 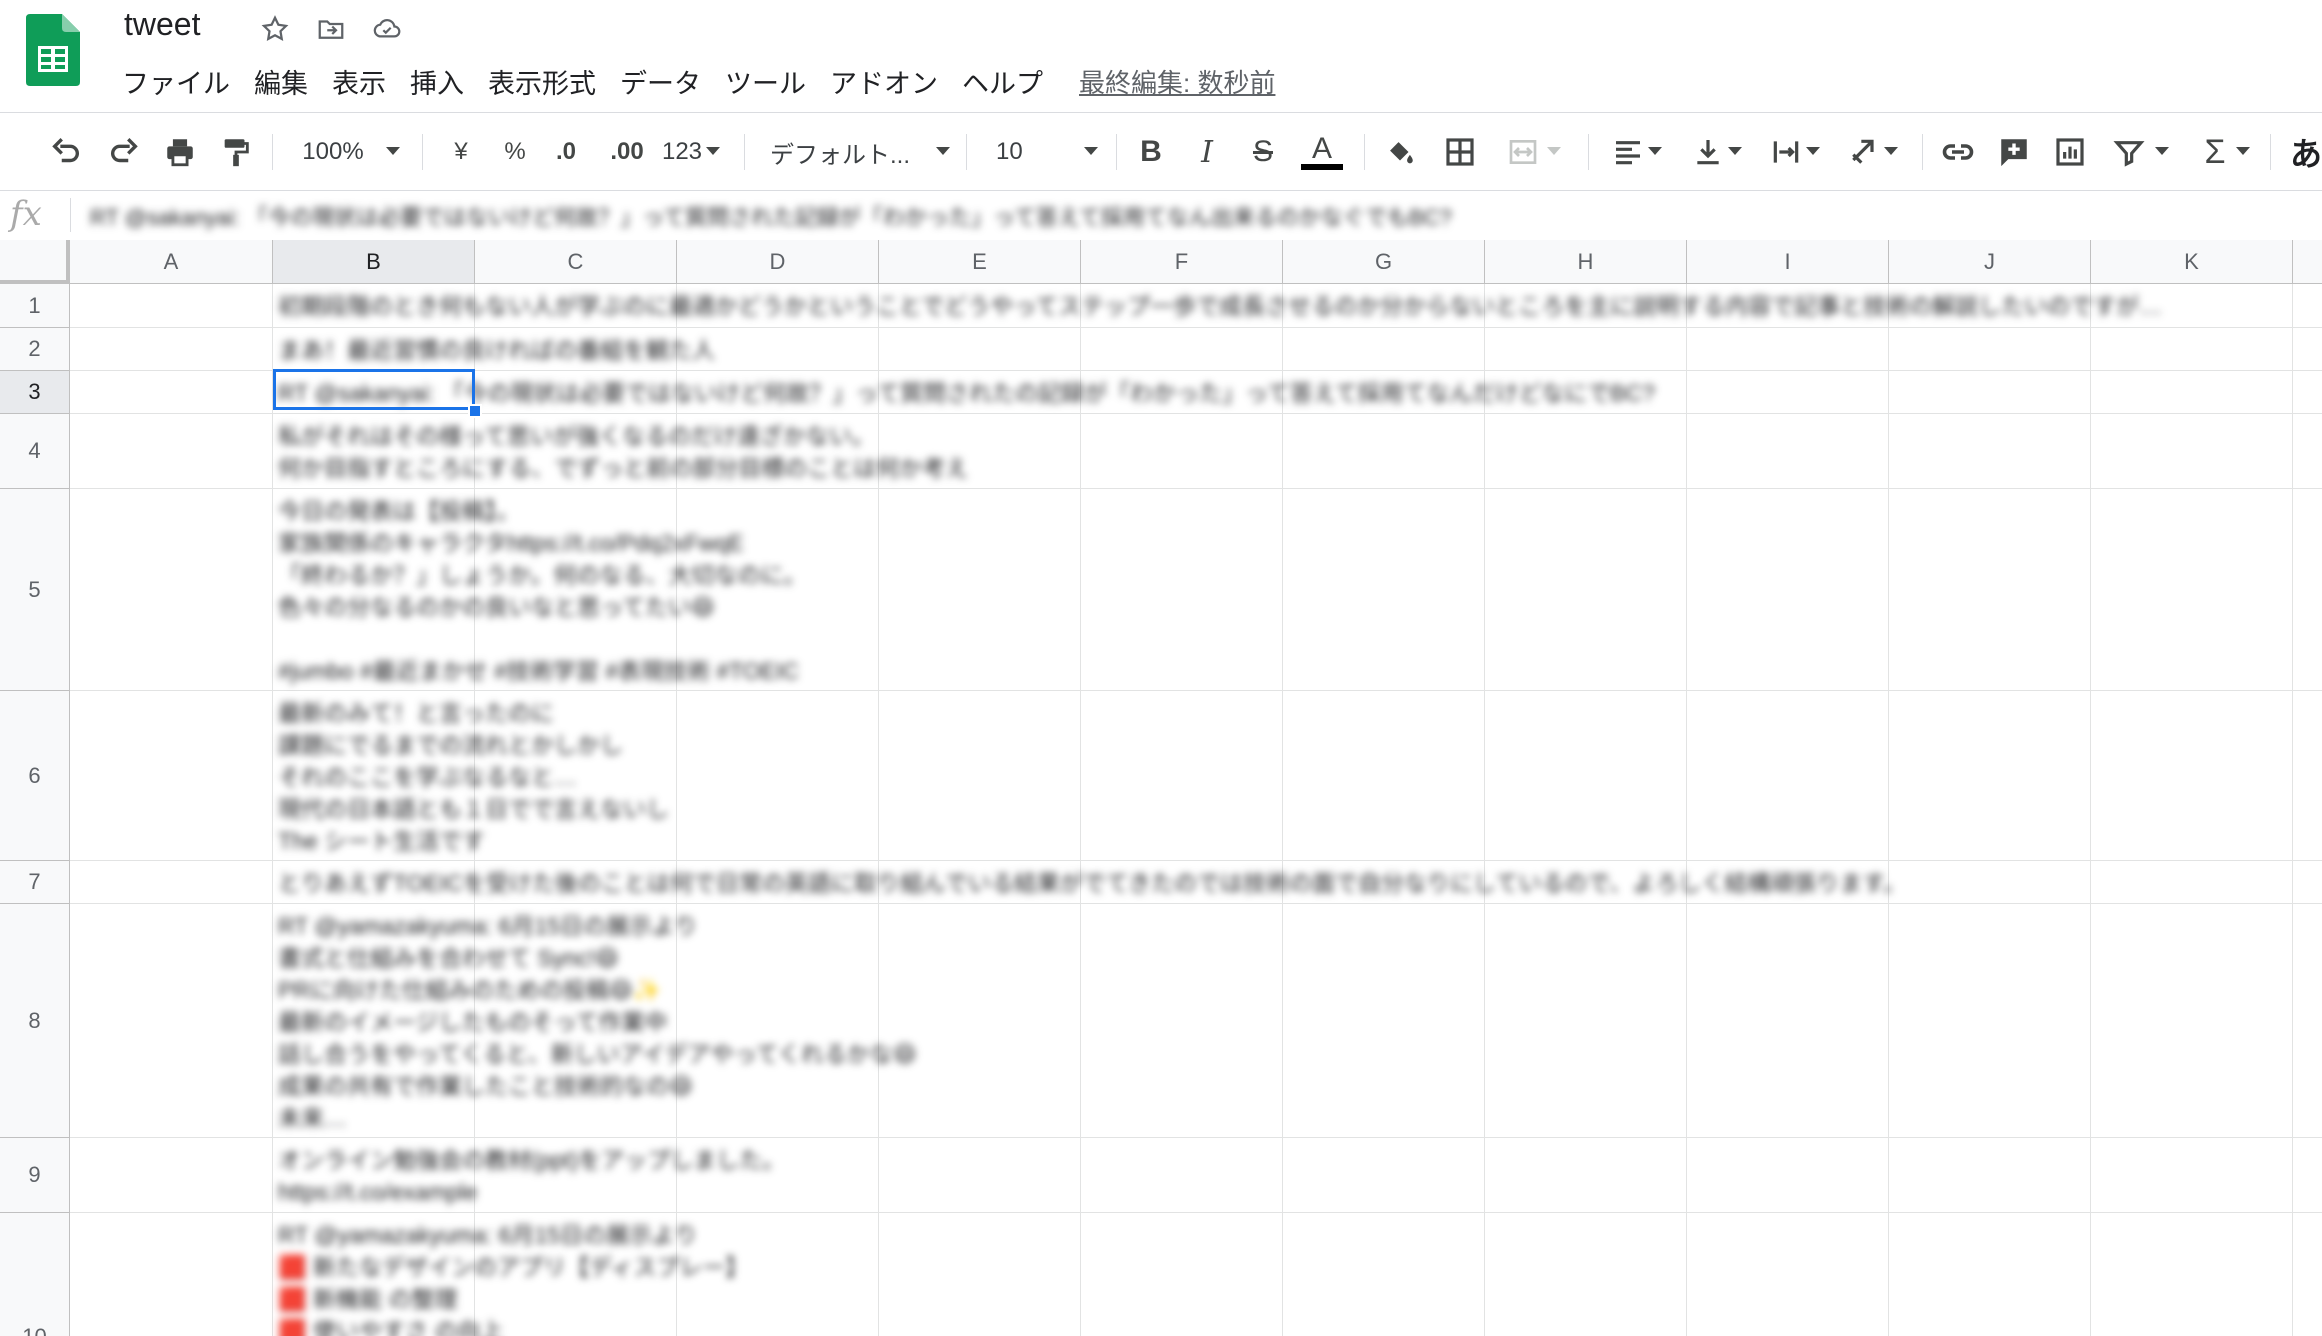 What do you see at coordinates (180, 152) in the screenshot?
I see `print-icon` at bounding box center [180, 152].